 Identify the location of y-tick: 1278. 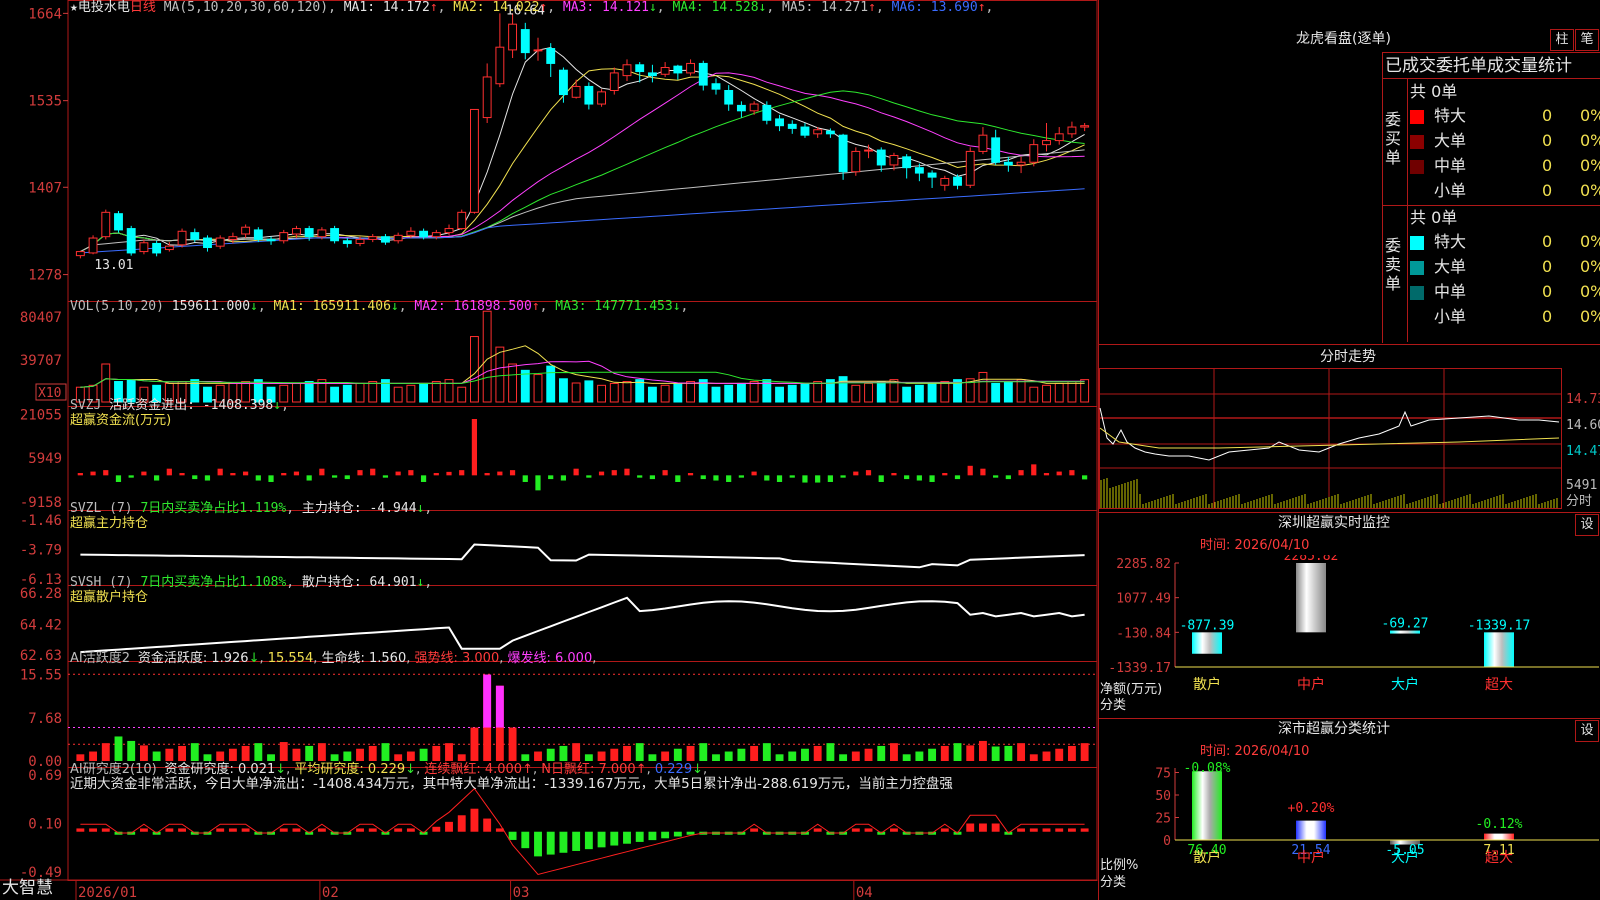
(45, 276).